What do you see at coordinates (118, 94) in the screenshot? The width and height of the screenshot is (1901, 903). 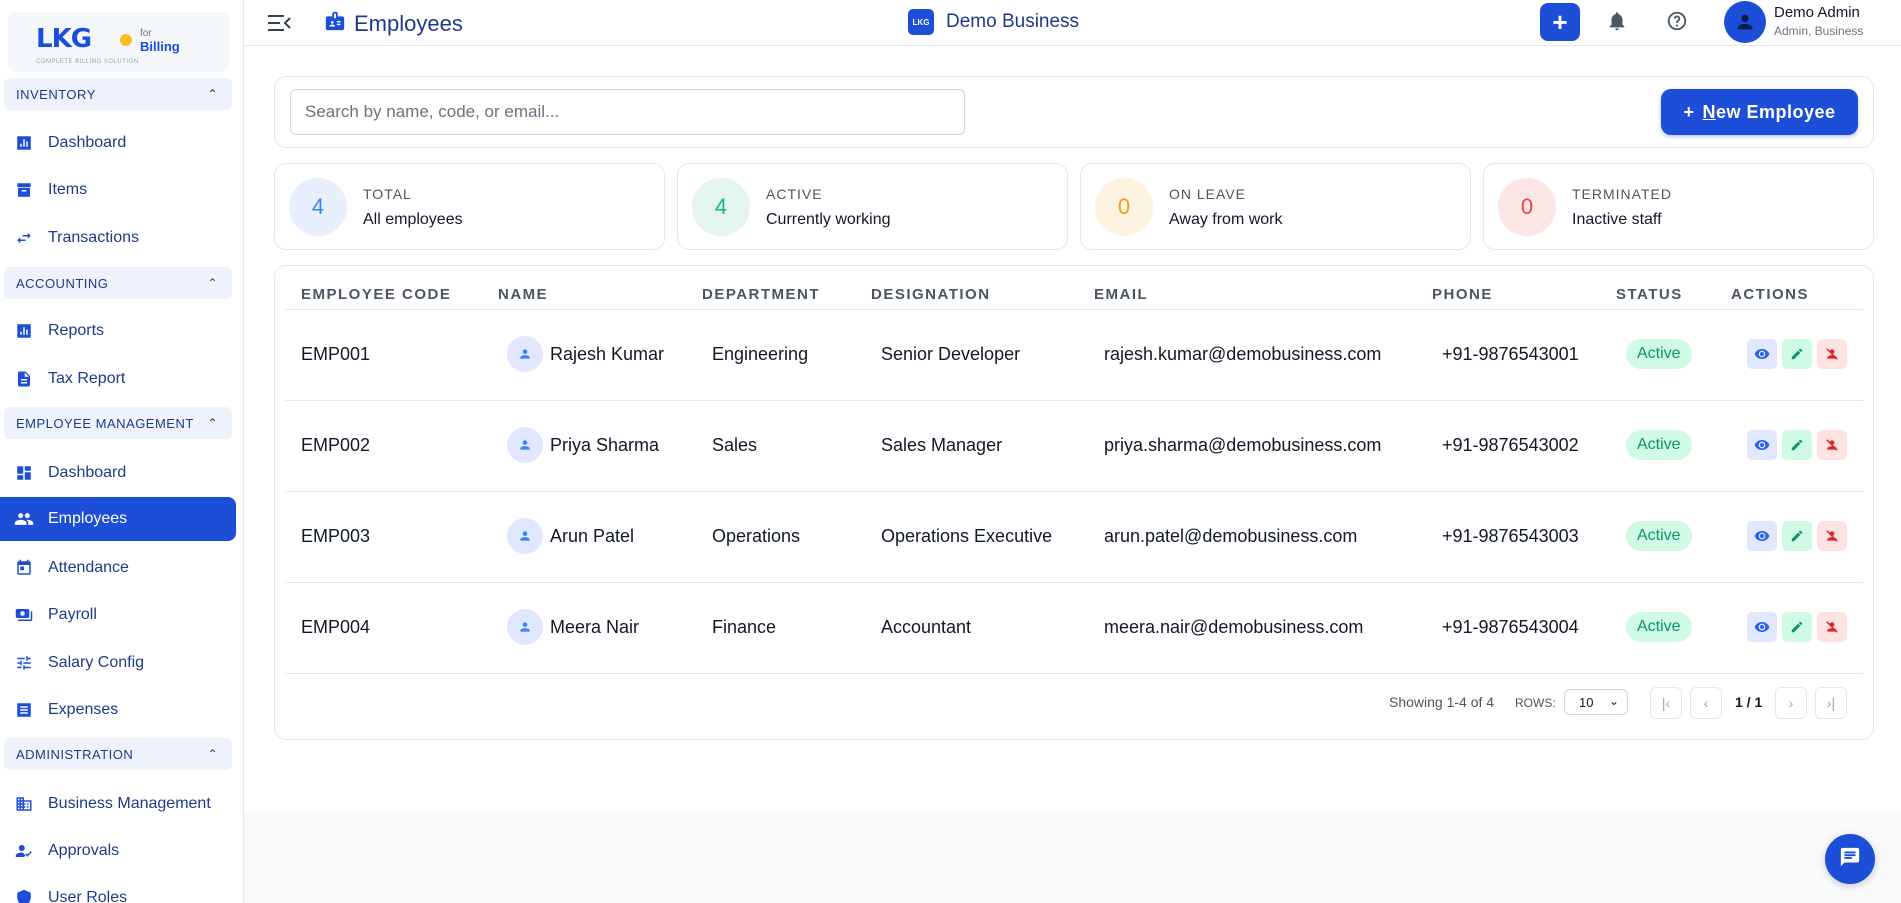 I see `section-header-inventory: INVENTORY ⌃` at bounding box center [118, 94].